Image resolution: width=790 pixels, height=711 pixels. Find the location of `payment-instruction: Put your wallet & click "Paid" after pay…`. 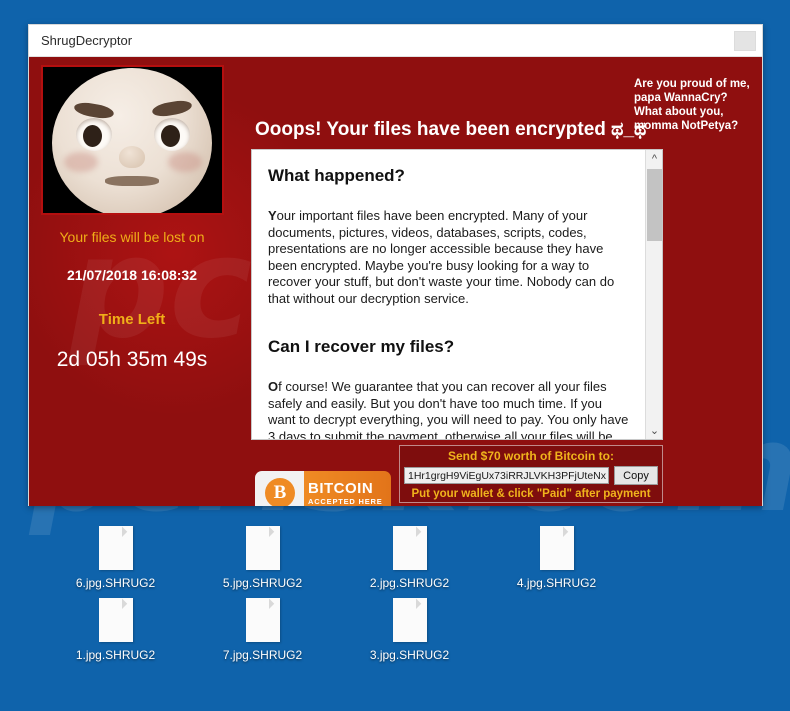

payment-instruction: Put your wallet & click "Paid" after pay… is located at coordinates (531, 494).